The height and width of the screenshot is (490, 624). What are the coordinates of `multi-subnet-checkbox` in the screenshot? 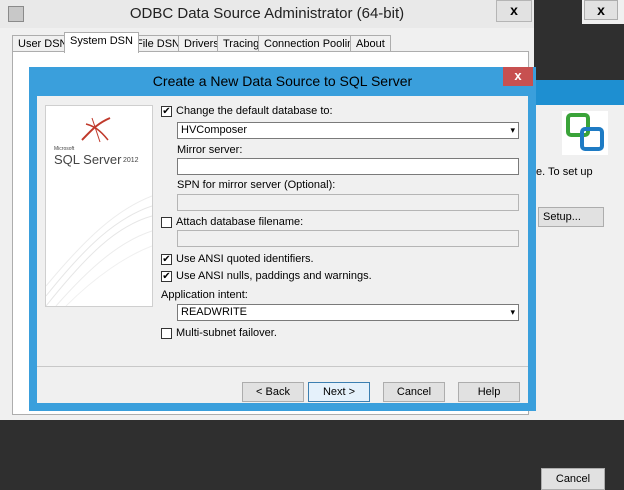 It's located at (166, 333).